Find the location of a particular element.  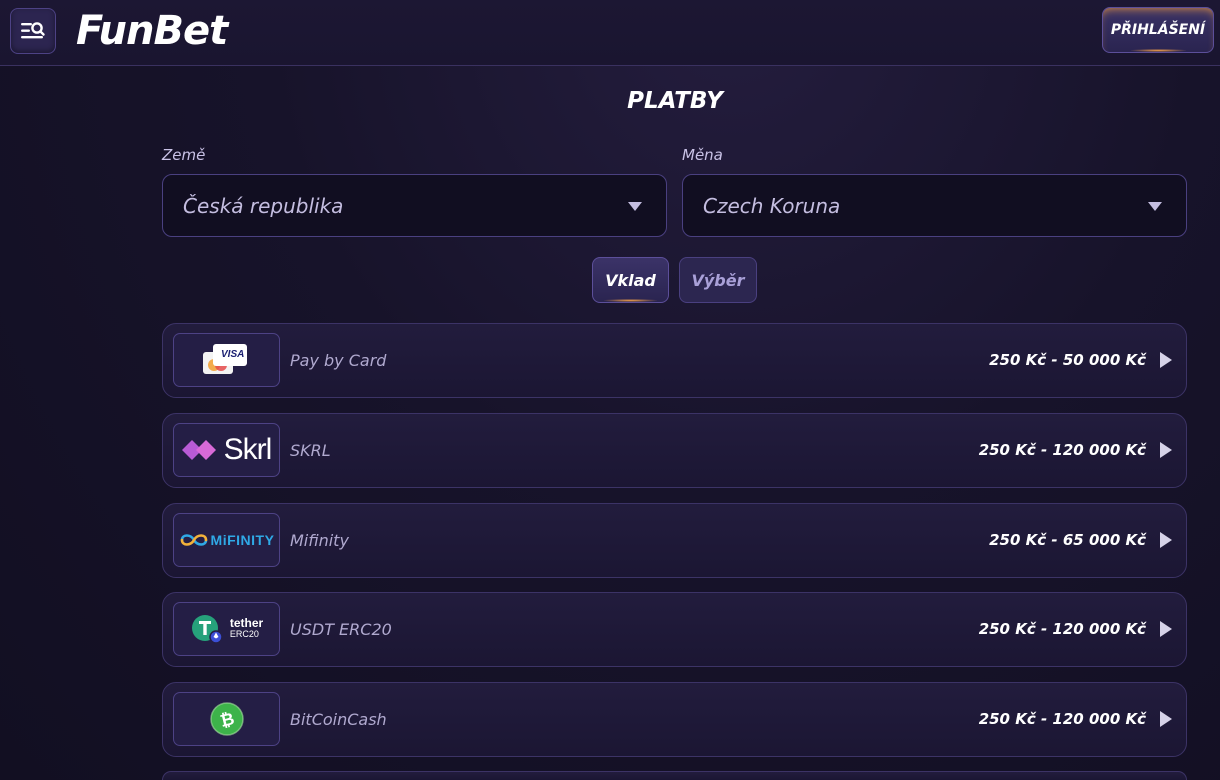

login-button: PŘIHLÁŠENÍ is located at coordinates (1158, 30).